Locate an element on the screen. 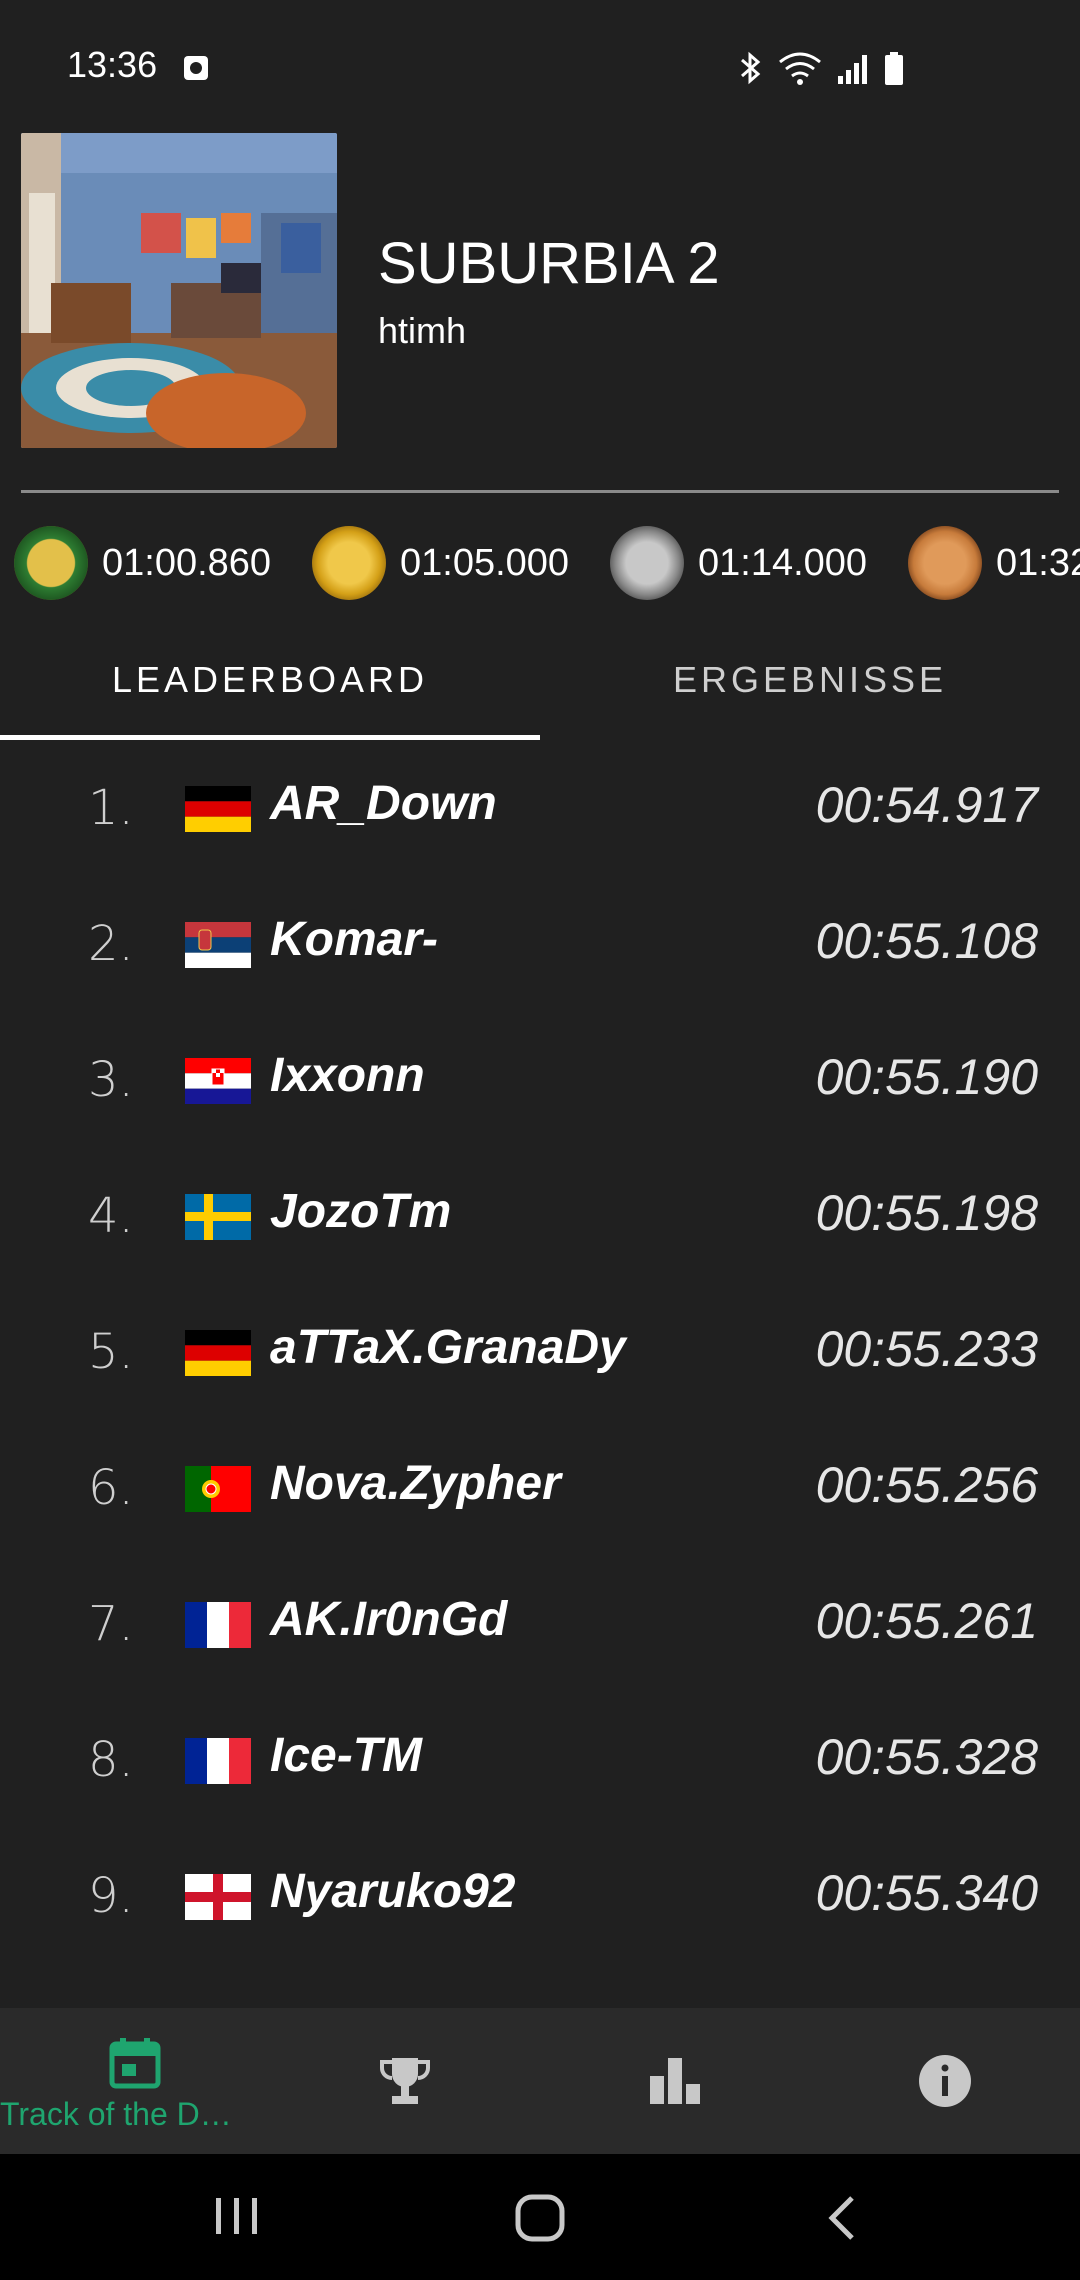  leaderboard-row: 2. Komar- 00:55.108 is located at coordinates (540, 946).